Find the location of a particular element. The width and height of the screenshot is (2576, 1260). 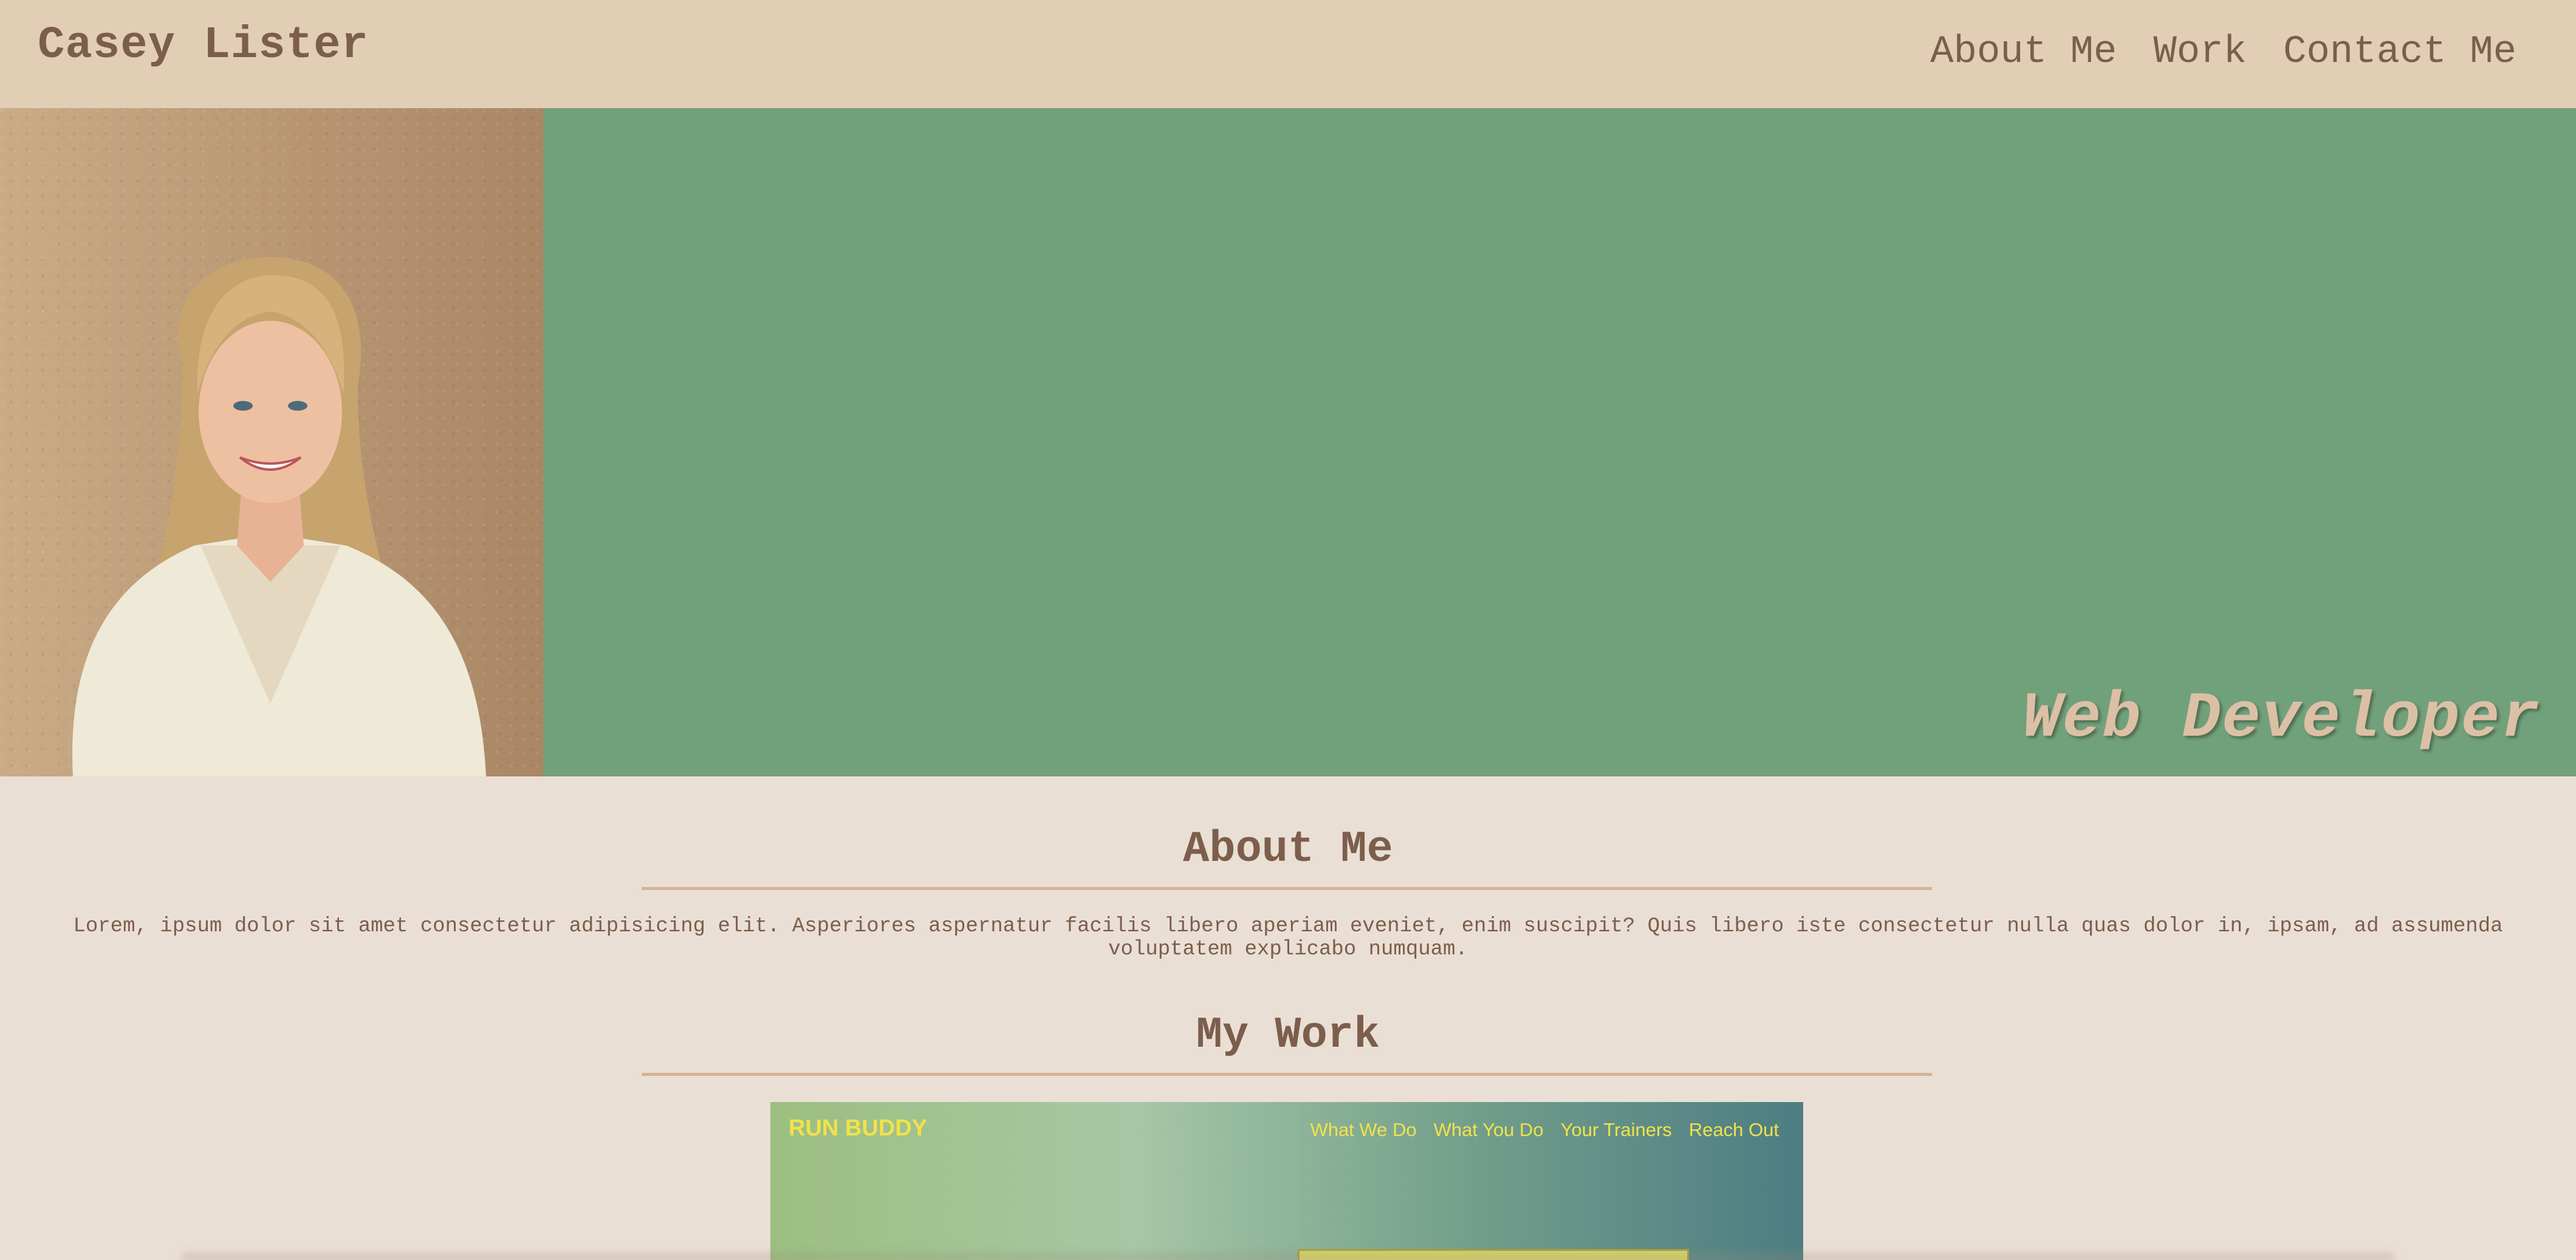

hero-tagline: Web Developer is located at coordinates (2282, 718).